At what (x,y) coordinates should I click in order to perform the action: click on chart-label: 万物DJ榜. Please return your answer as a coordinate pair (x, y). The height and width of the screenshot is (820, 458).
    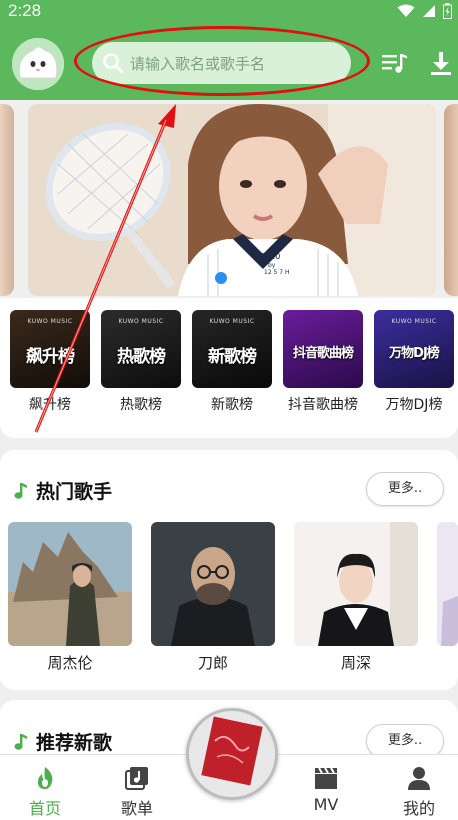
    Looking at the image, I should click on (414, 405).